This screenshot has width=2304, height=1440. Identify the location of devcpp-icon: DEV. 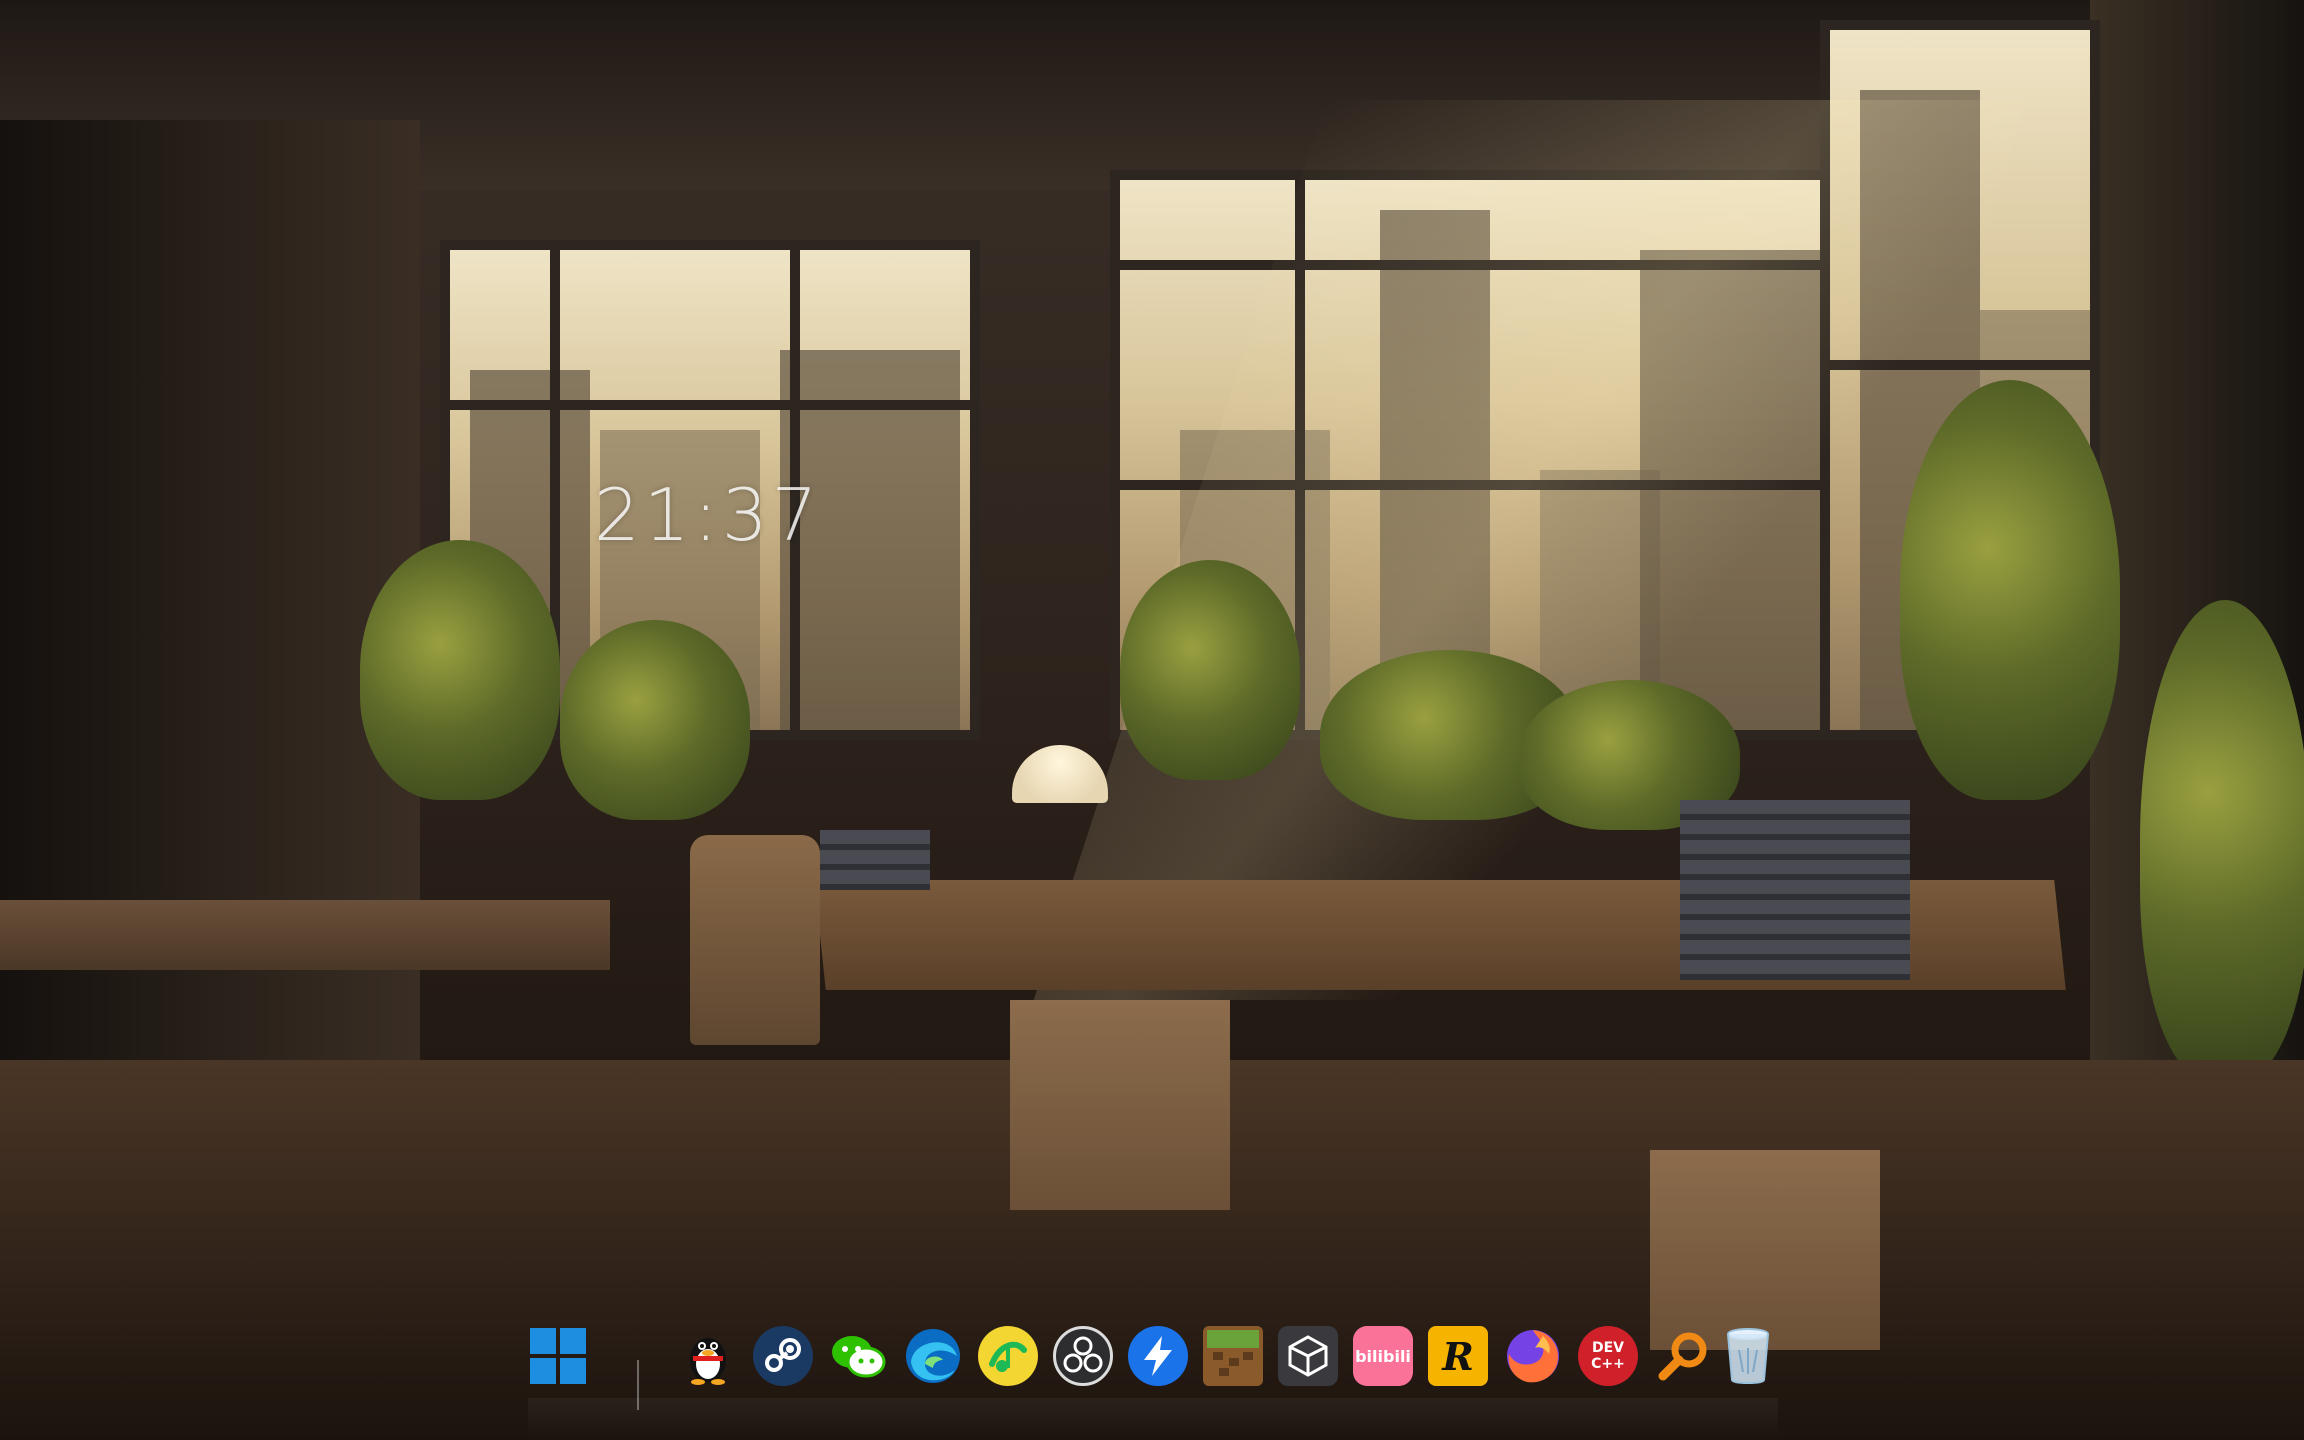
(1608, 1348).